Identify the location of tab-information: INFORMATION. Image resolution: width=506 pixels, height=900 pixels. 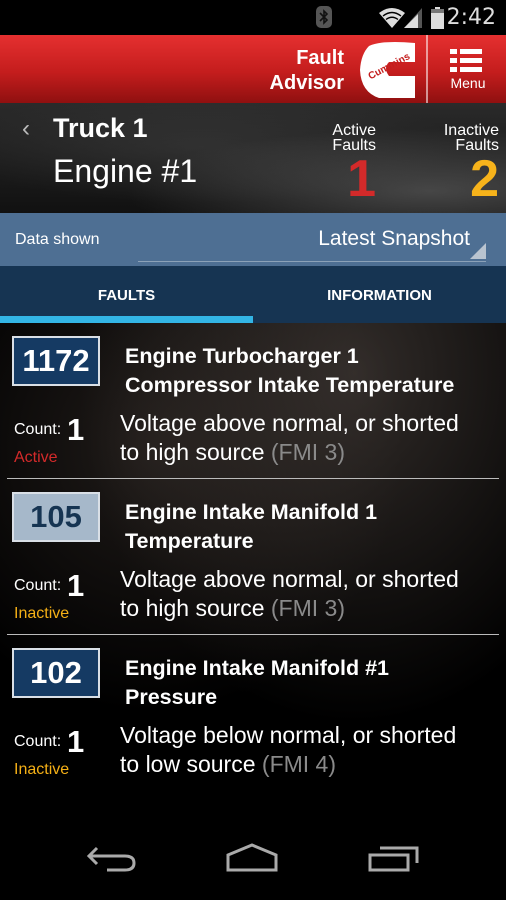
(379, 294).